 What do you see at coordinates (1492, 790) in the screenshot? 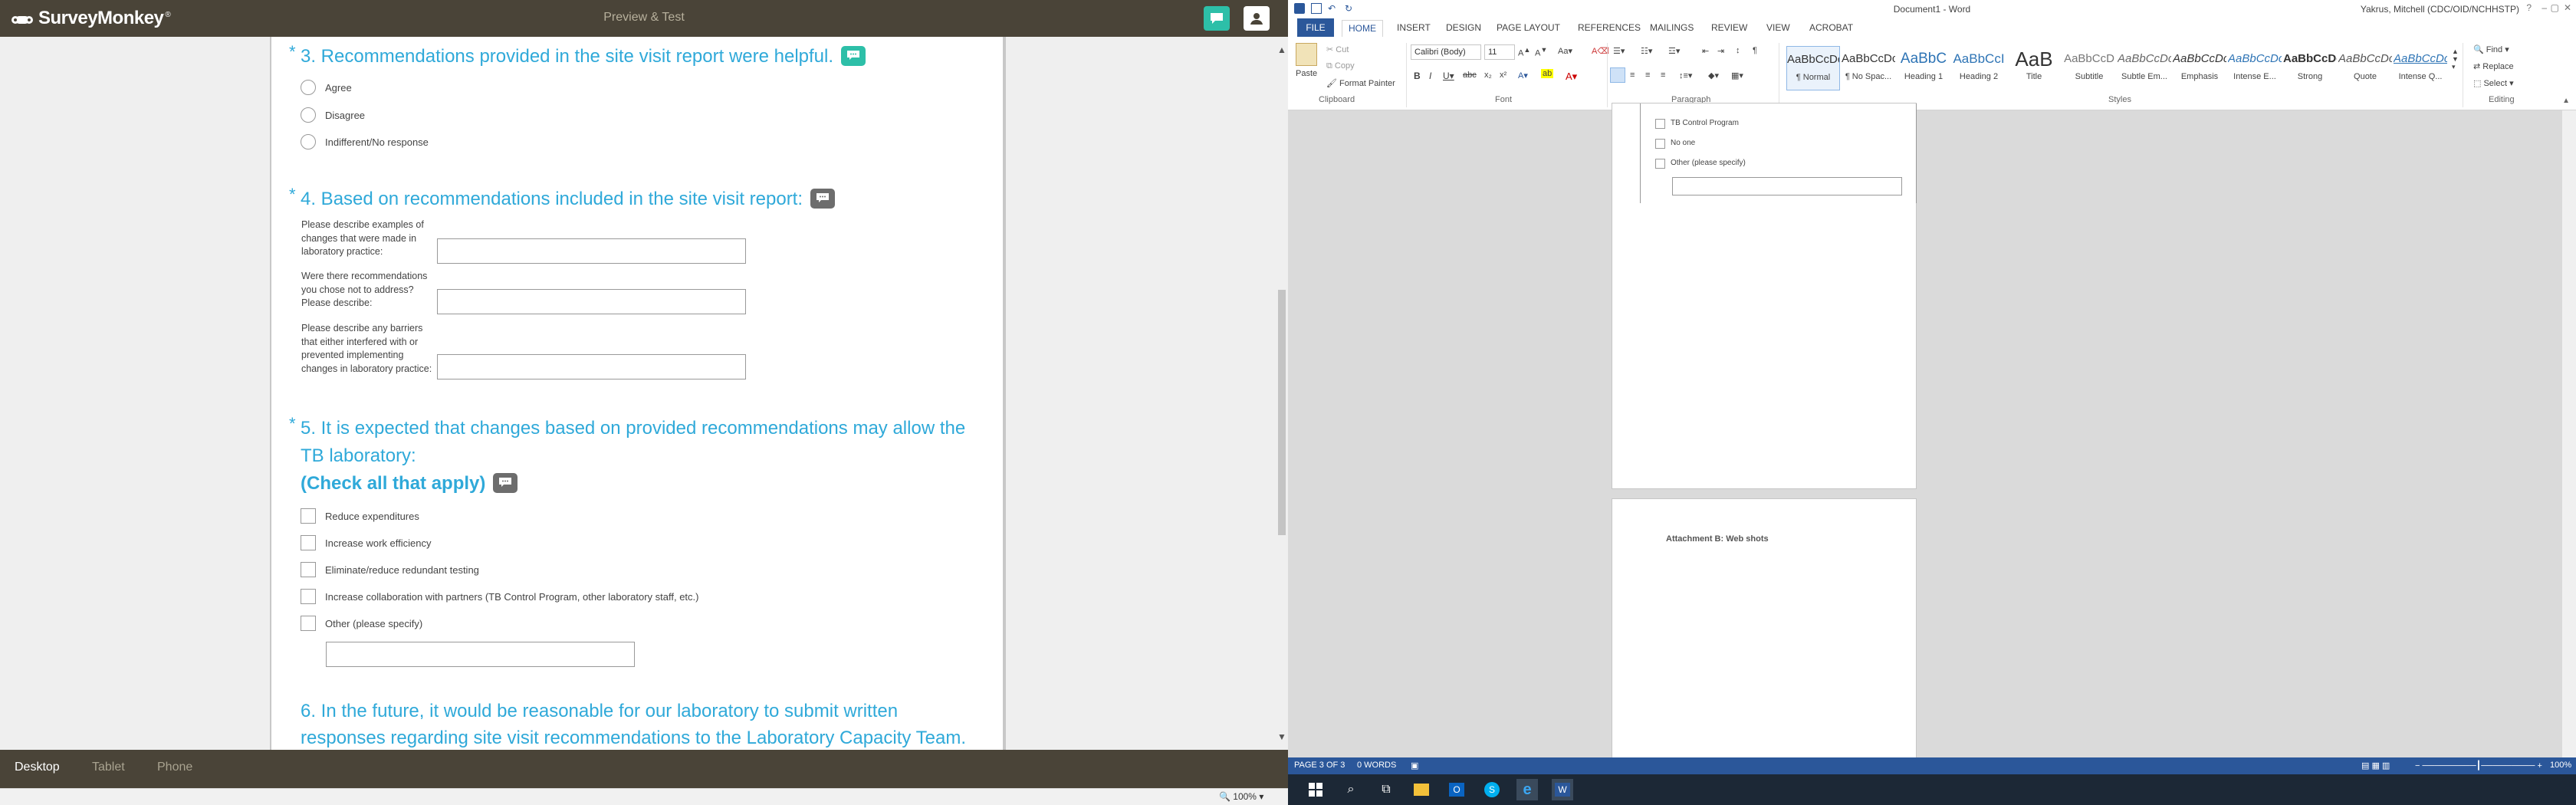
I see `skype-icon: S` at bounding box center [1492, 790].